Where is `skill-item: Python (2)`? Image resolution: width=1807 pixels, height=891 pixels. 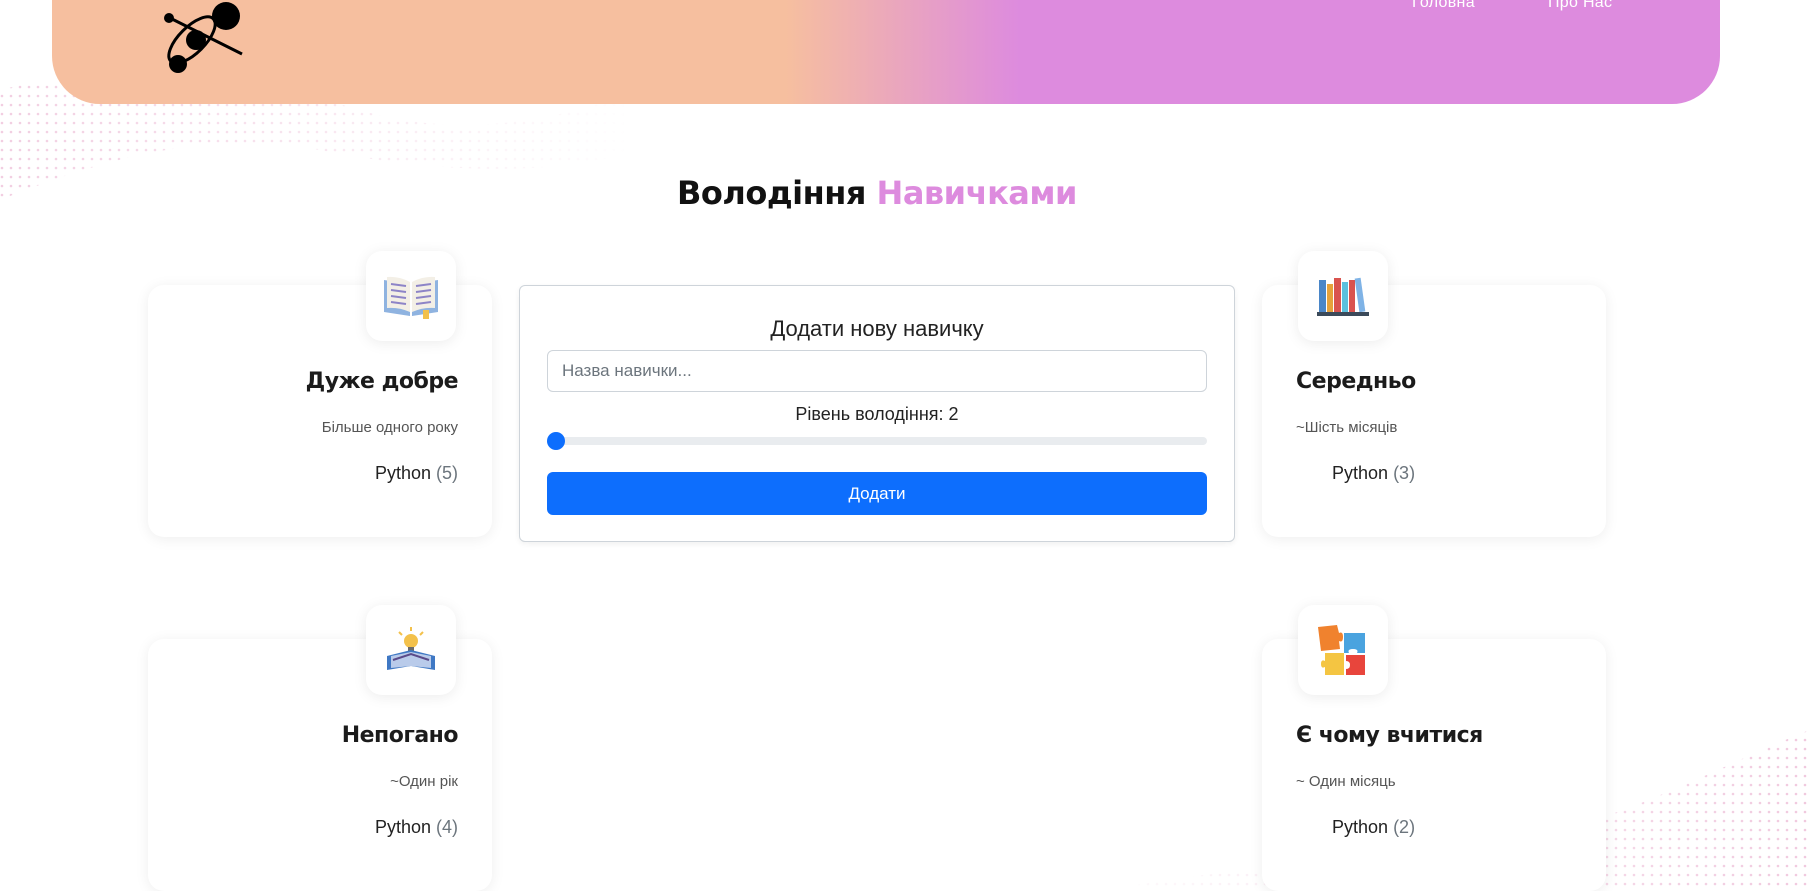 skill-item: Python (2) is located at coordinates (1373, 827).